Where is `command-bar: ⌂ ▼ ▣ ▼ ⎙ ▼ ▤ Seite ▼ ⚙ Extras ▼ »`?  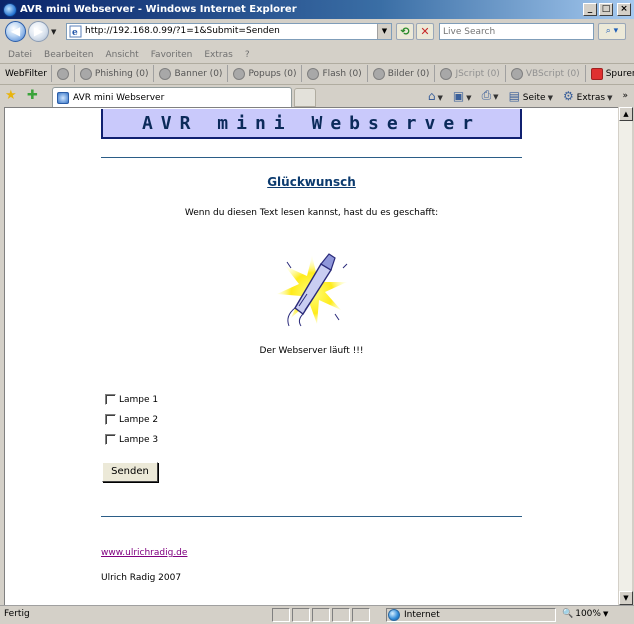
command-bar: ⌂ ▼ ▣ ▼ ⎙ ▼ ▤ Seite ▼ ⚙ Extras ▼ » is located at coordinates (528, 95).